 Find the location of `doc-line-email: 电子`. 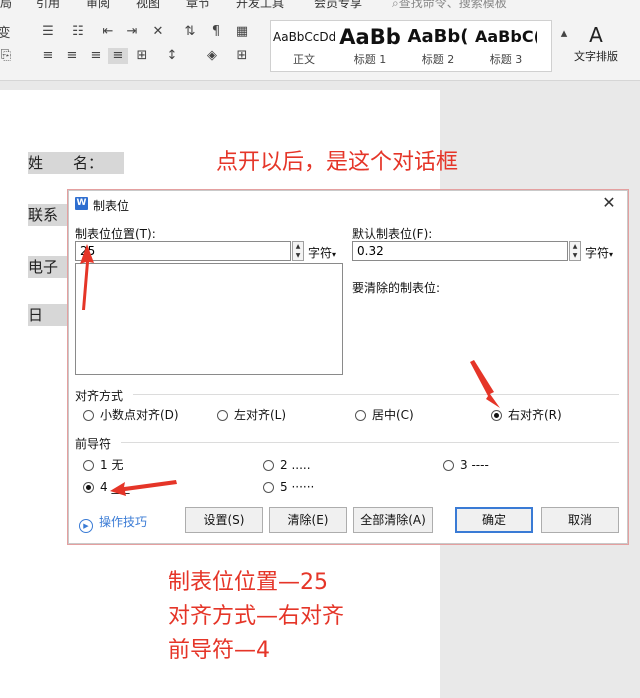

doc-line-email: 电子 is located at coordinates (43, 267).